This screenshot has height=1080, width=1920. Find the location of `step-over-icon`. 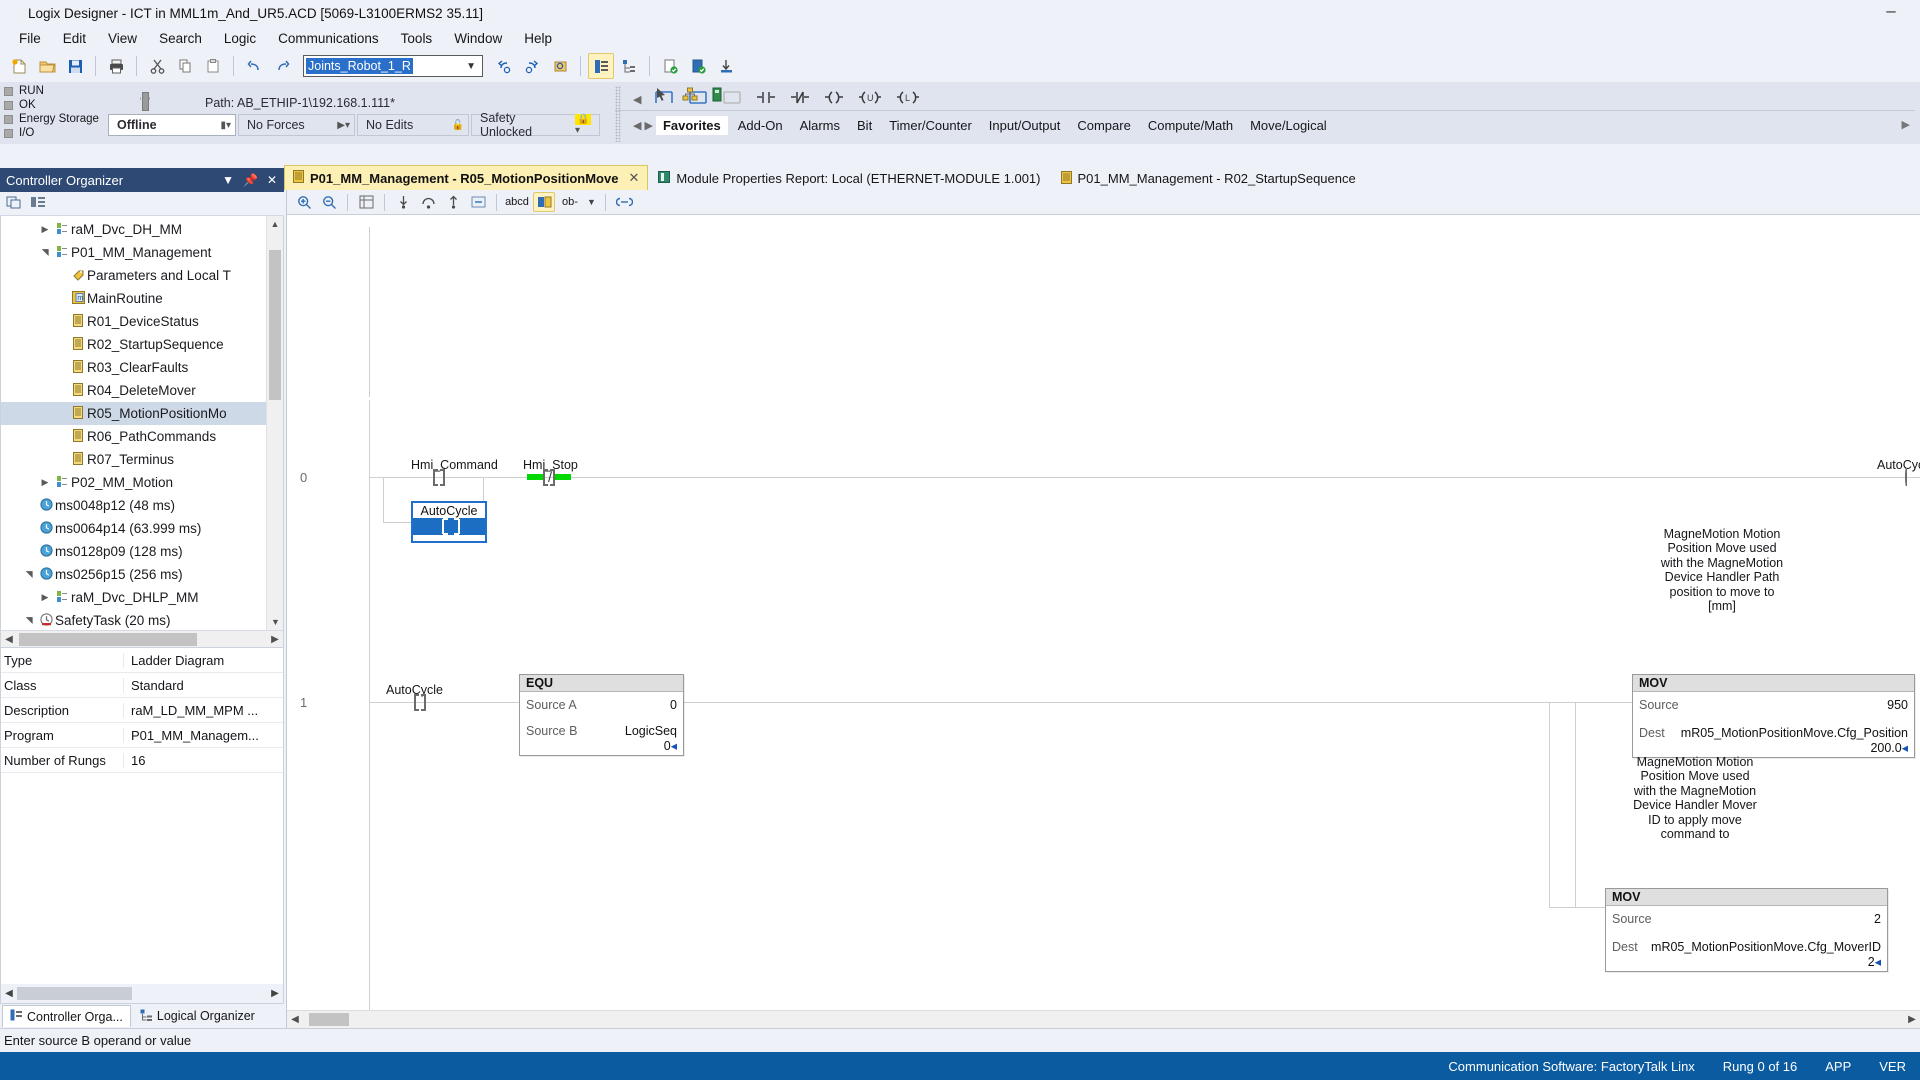

step-over-icon is located at coordinates (428, 202).